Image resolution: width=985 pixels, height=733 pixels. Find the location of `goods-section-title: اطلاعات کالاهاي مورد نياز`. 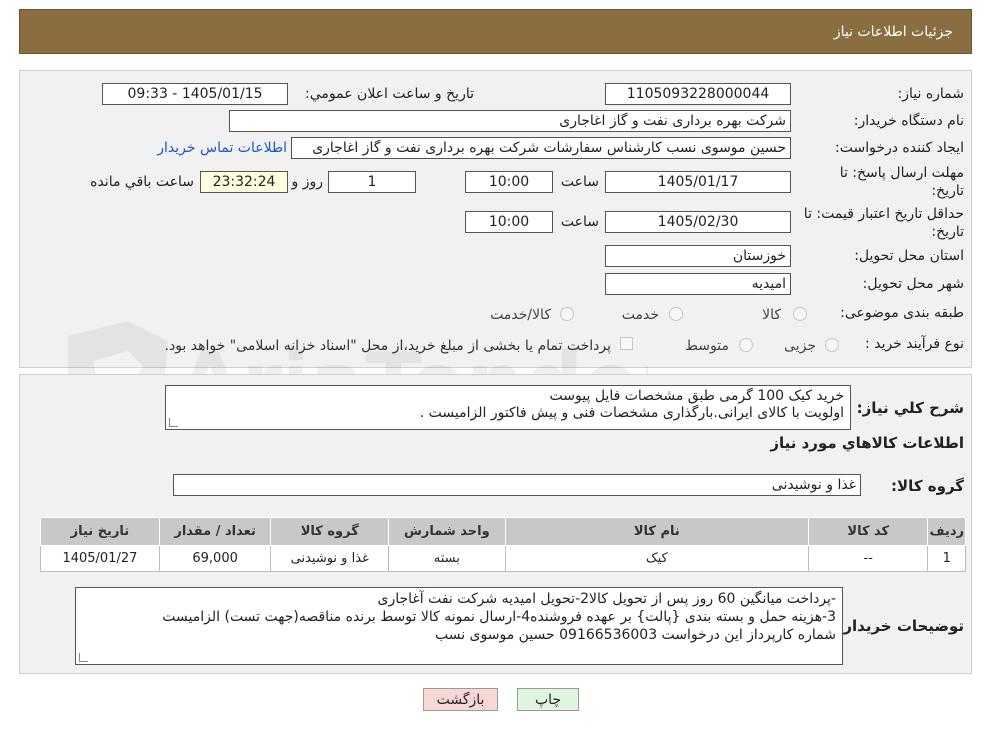

goods-section-title: اطلاعات کالاهاي مورد نياز is located at coordinates (867, 443).